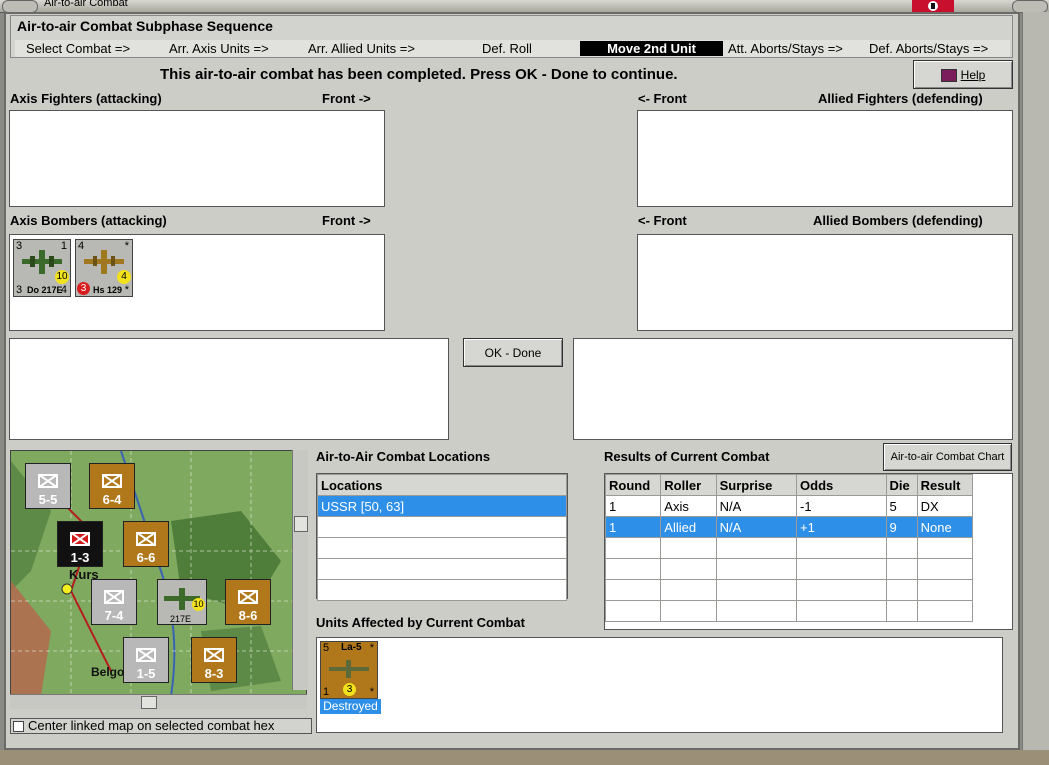  What do you see at coordinates (651, 48) in the screenshot?
I see `step-move-second-unit: Move 2nd Unit` at bounding box center [651, 48].